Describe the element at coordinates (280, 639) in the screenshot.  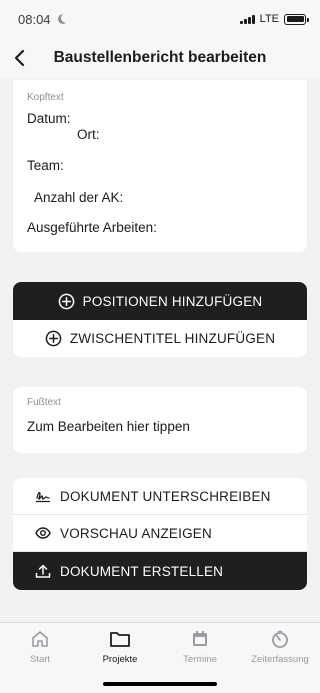
I see `timer-icon` at that location.